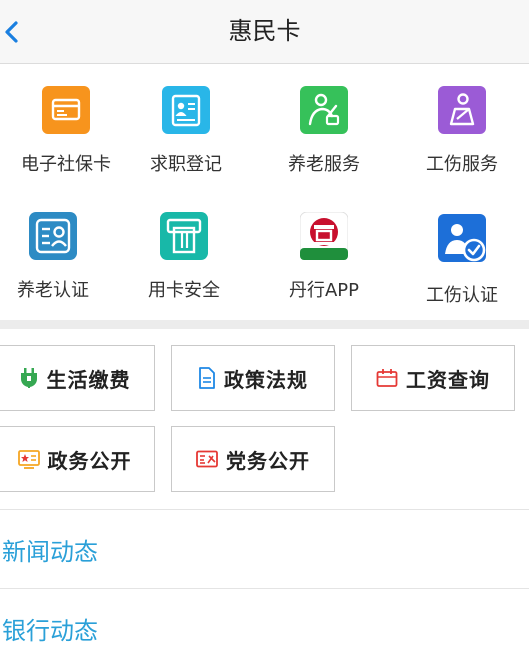 The height and width of the screenshot is (661, 529). What do you see at coordinates (266, 379) in the screenshot?
I see `tile-label: 政策法规` at bounding box center [266, 379].